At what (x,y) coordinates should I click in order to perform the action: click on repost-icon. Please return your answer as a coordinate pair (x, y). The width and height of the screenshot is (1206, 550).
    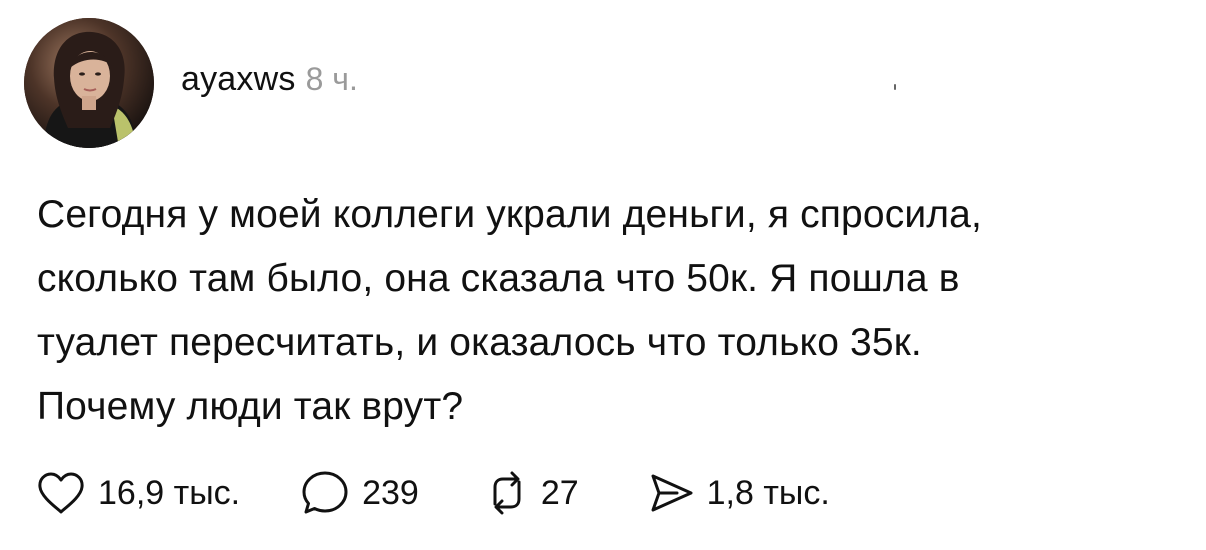
    Looking at the image, I should click on (507, 493).